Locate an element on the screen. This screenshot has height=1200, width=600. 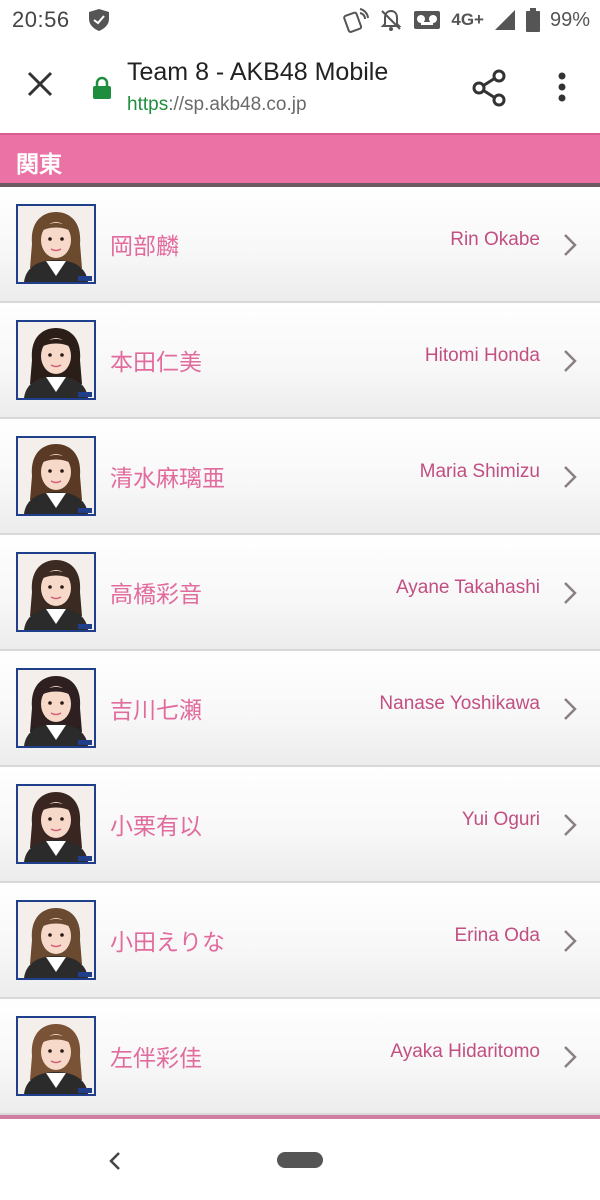
member-name-en: Nanase Yoshikawa is located at coordinates (459, 703).